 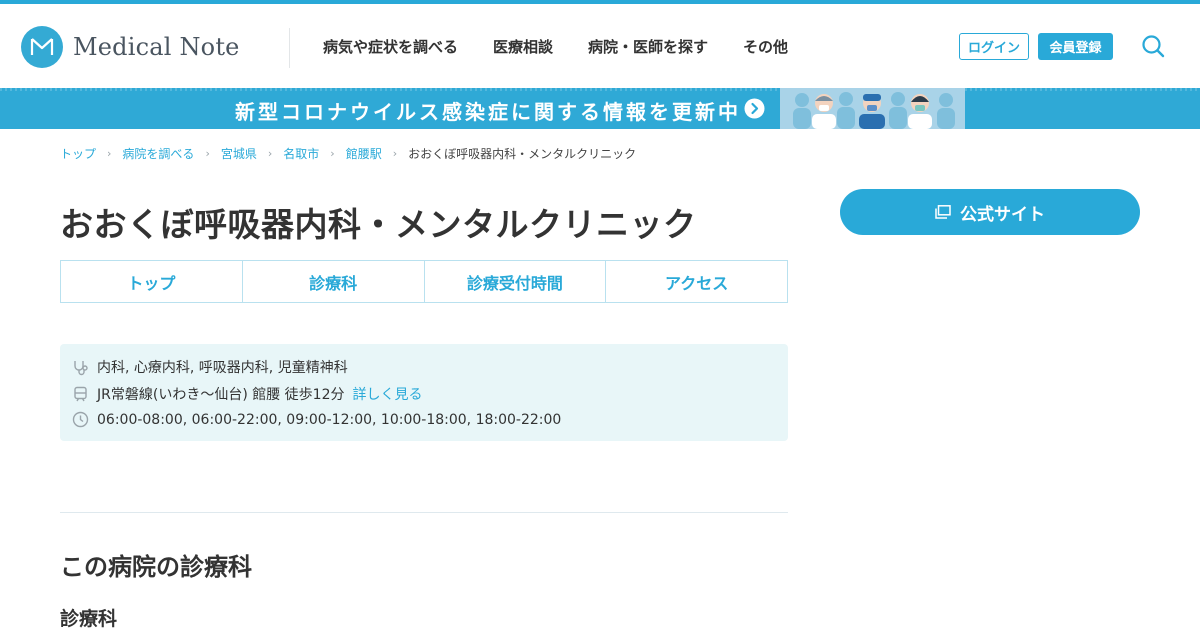 What do you see at coordinates (523, 46) in the screenshot?
I see `nav-item-consultation: 医療相談` at bounding box center [523, 46].